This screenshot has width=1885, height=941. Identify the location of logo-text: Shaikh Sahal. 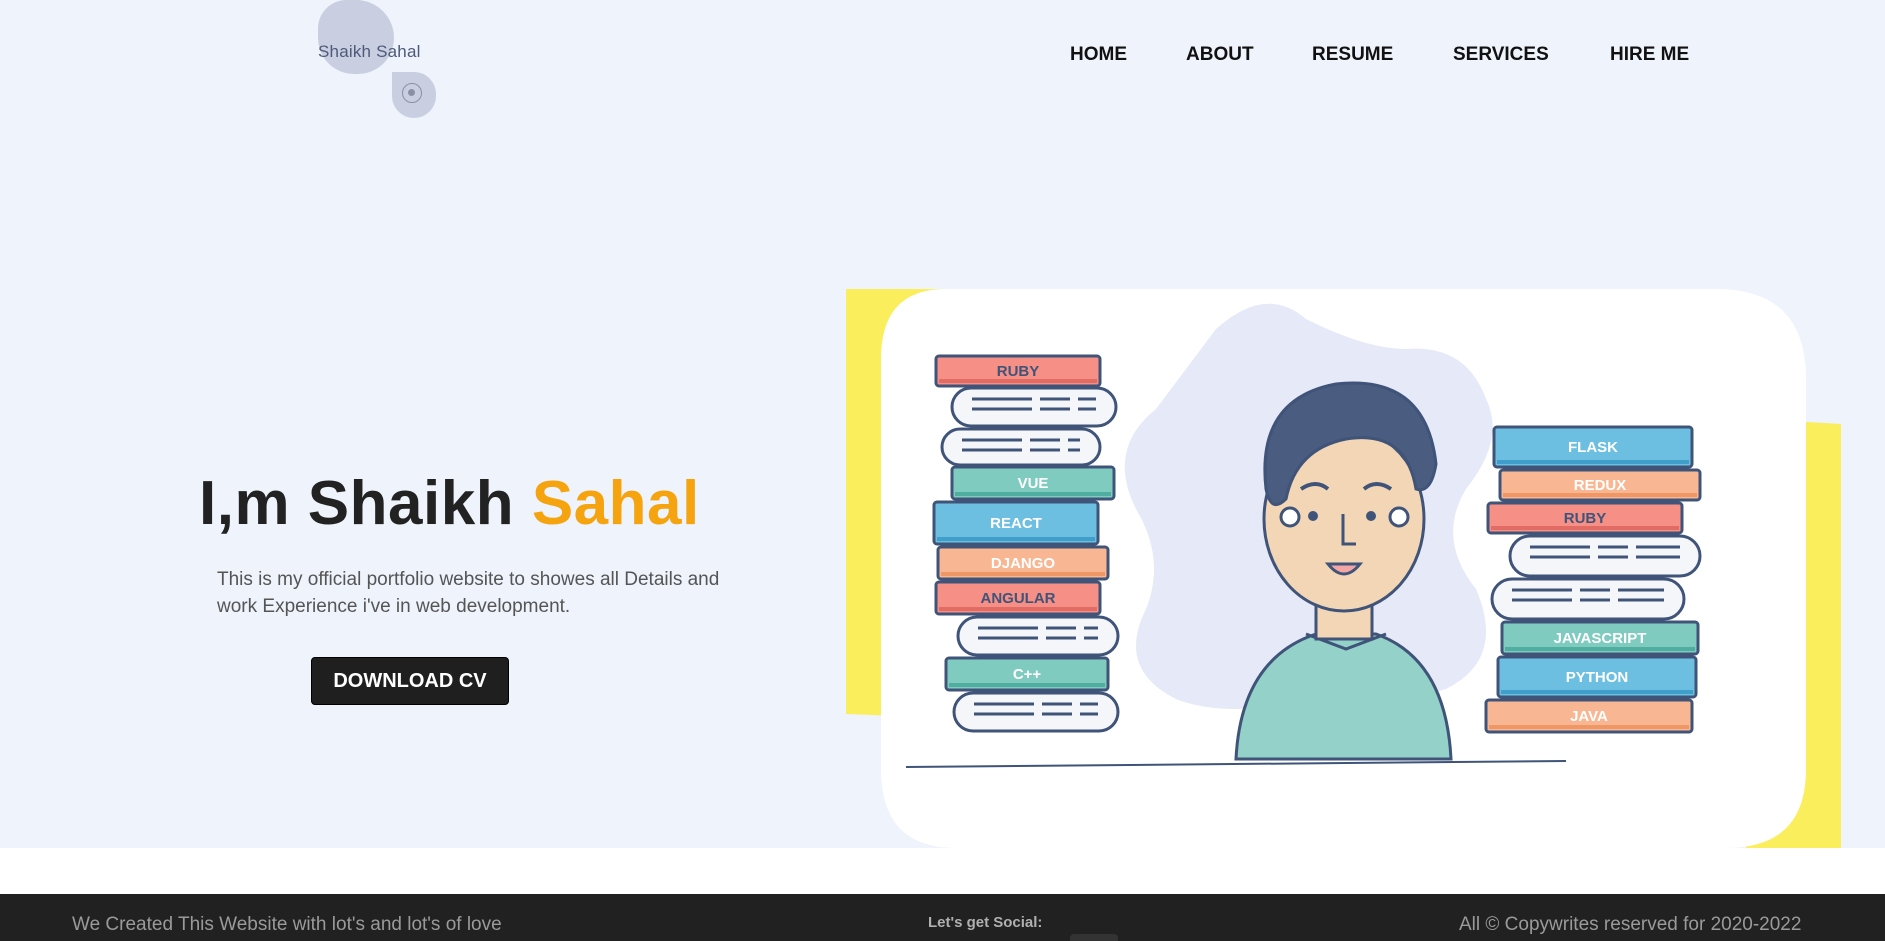
(369, 51).